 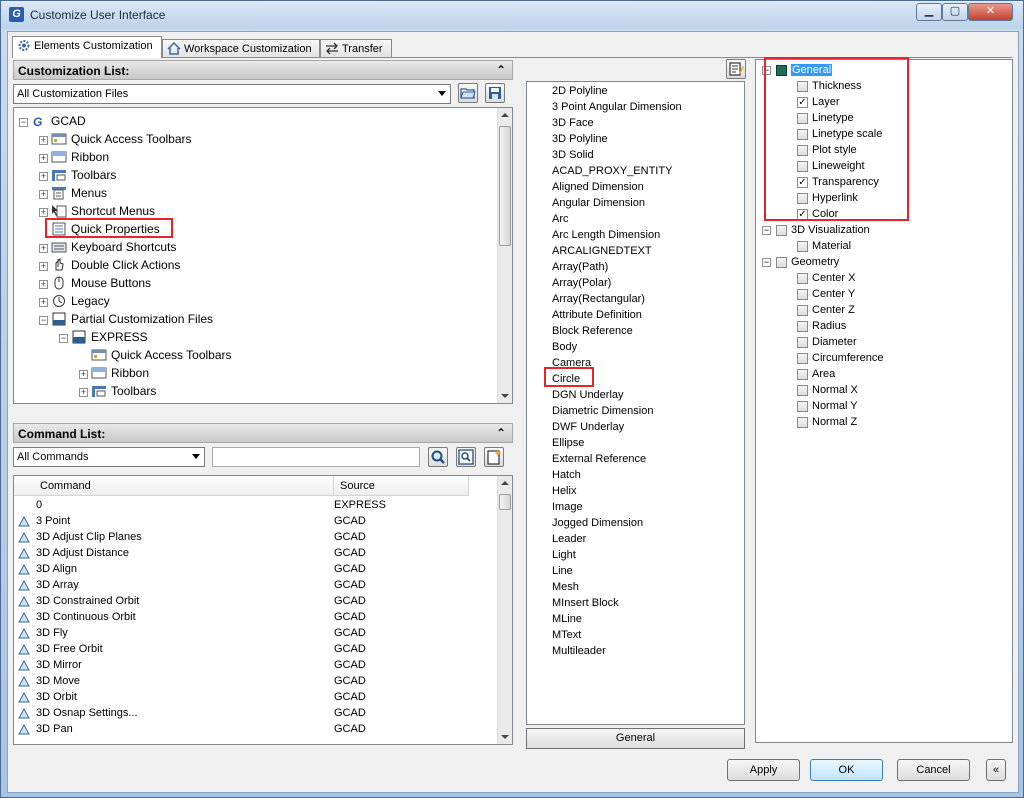 What do you see at coordinates (564, 491) in the screenshot?
I see `object-type-item: Helix` at bounding box center [564, 491].